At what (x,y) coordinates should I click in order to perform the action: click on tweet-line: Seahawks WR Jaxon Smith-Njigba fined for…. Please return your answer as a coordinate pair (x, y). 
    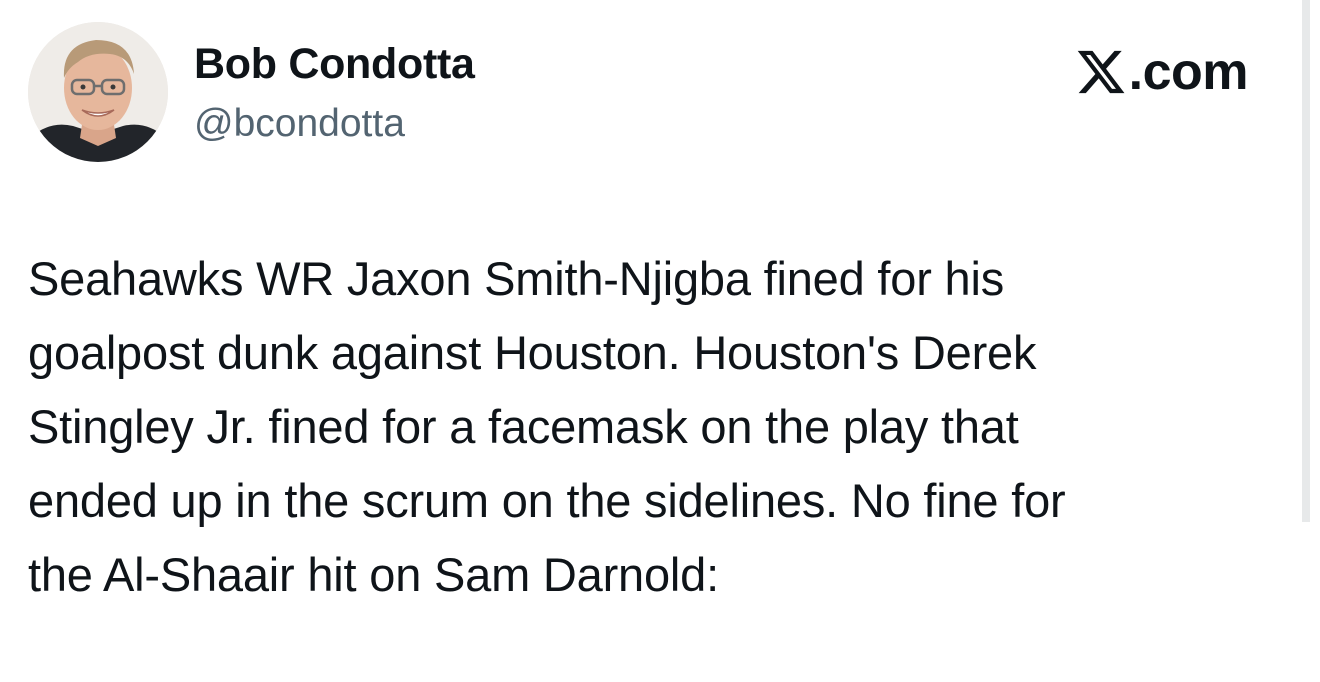
    Looking at the image, I should click on (516, 278).